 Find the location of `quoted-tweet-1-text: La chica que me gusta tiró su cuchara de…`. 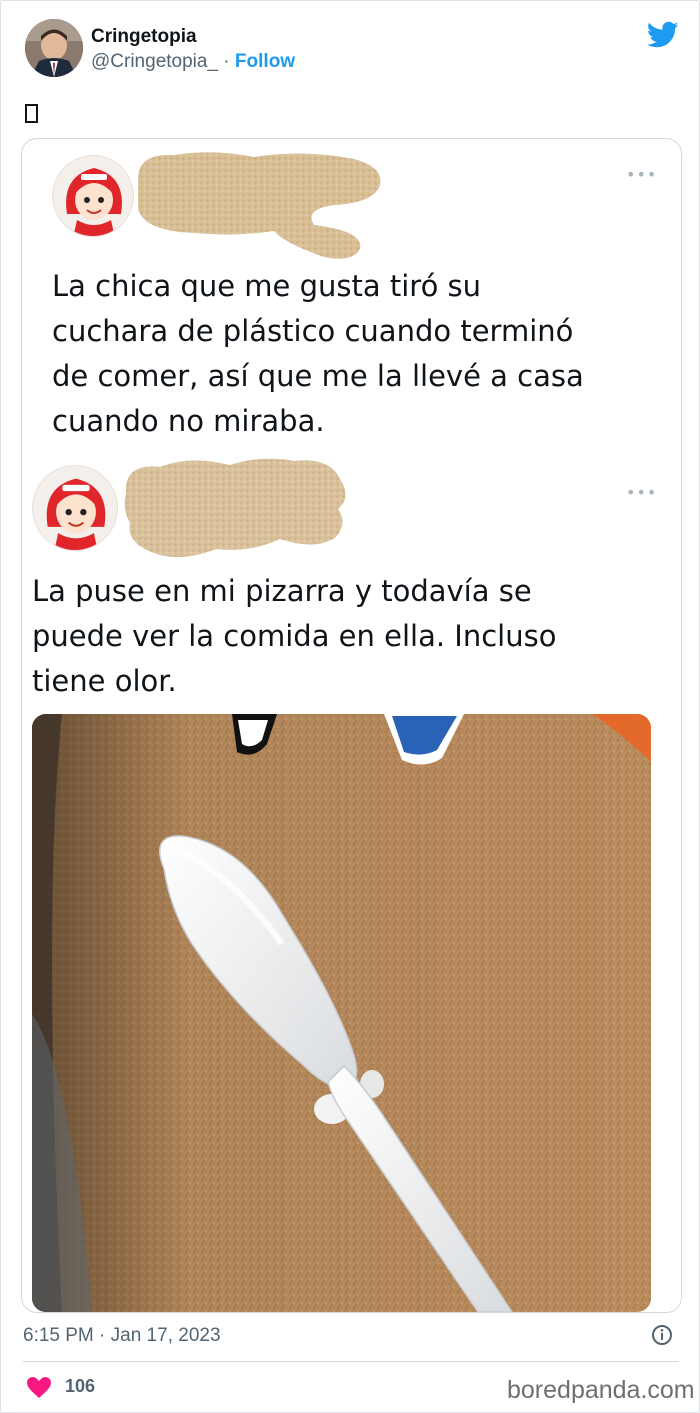

quoted-tweet-1-text: La chica que me gusta tiró su cuchara de… is located at coordinates (318, 354).